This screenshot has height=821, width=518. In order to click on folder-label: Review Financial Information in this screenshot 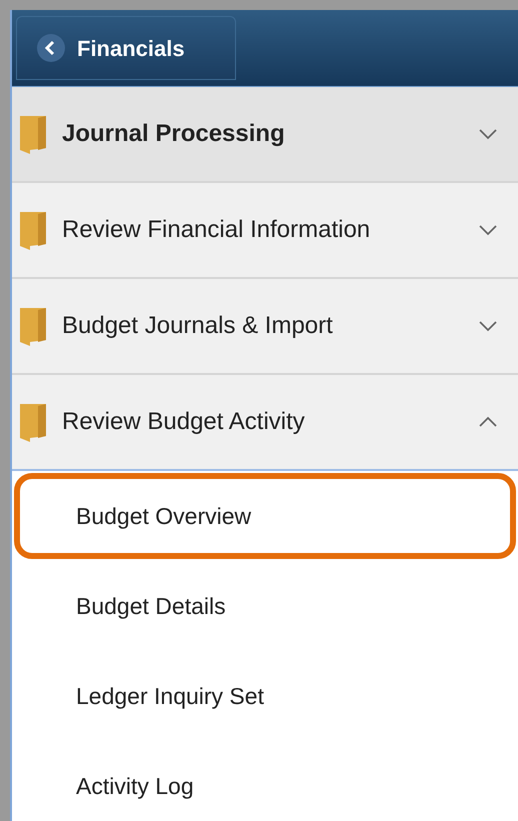, I will do `click(217, 230)`.